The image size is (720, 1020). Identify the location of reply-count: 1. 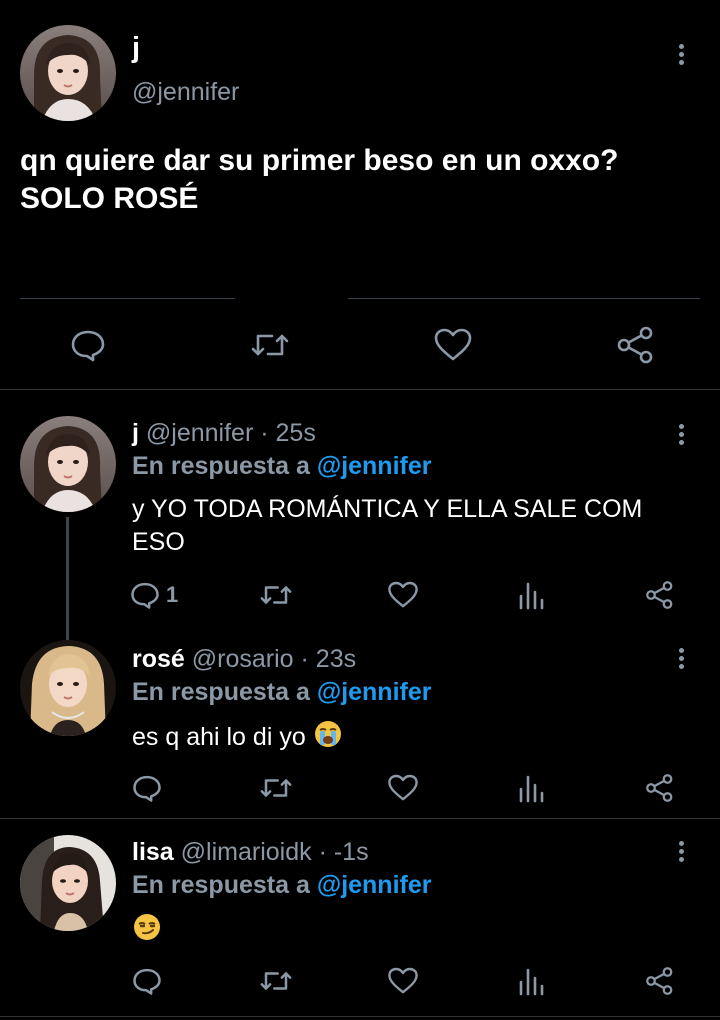
(172, 594).